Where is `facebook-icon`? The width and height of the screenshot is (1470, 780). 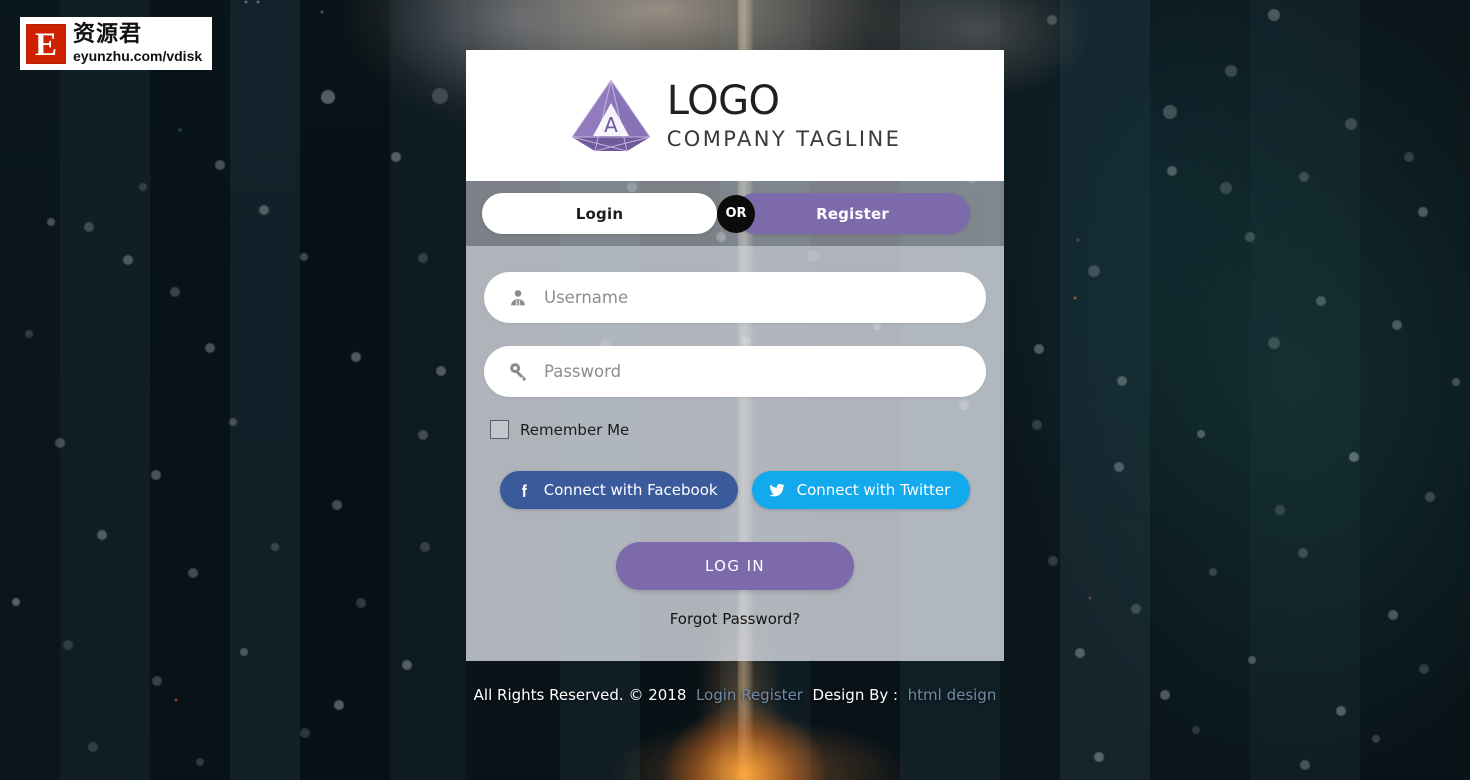 facebook-icon is located at coordinates (524, 490).